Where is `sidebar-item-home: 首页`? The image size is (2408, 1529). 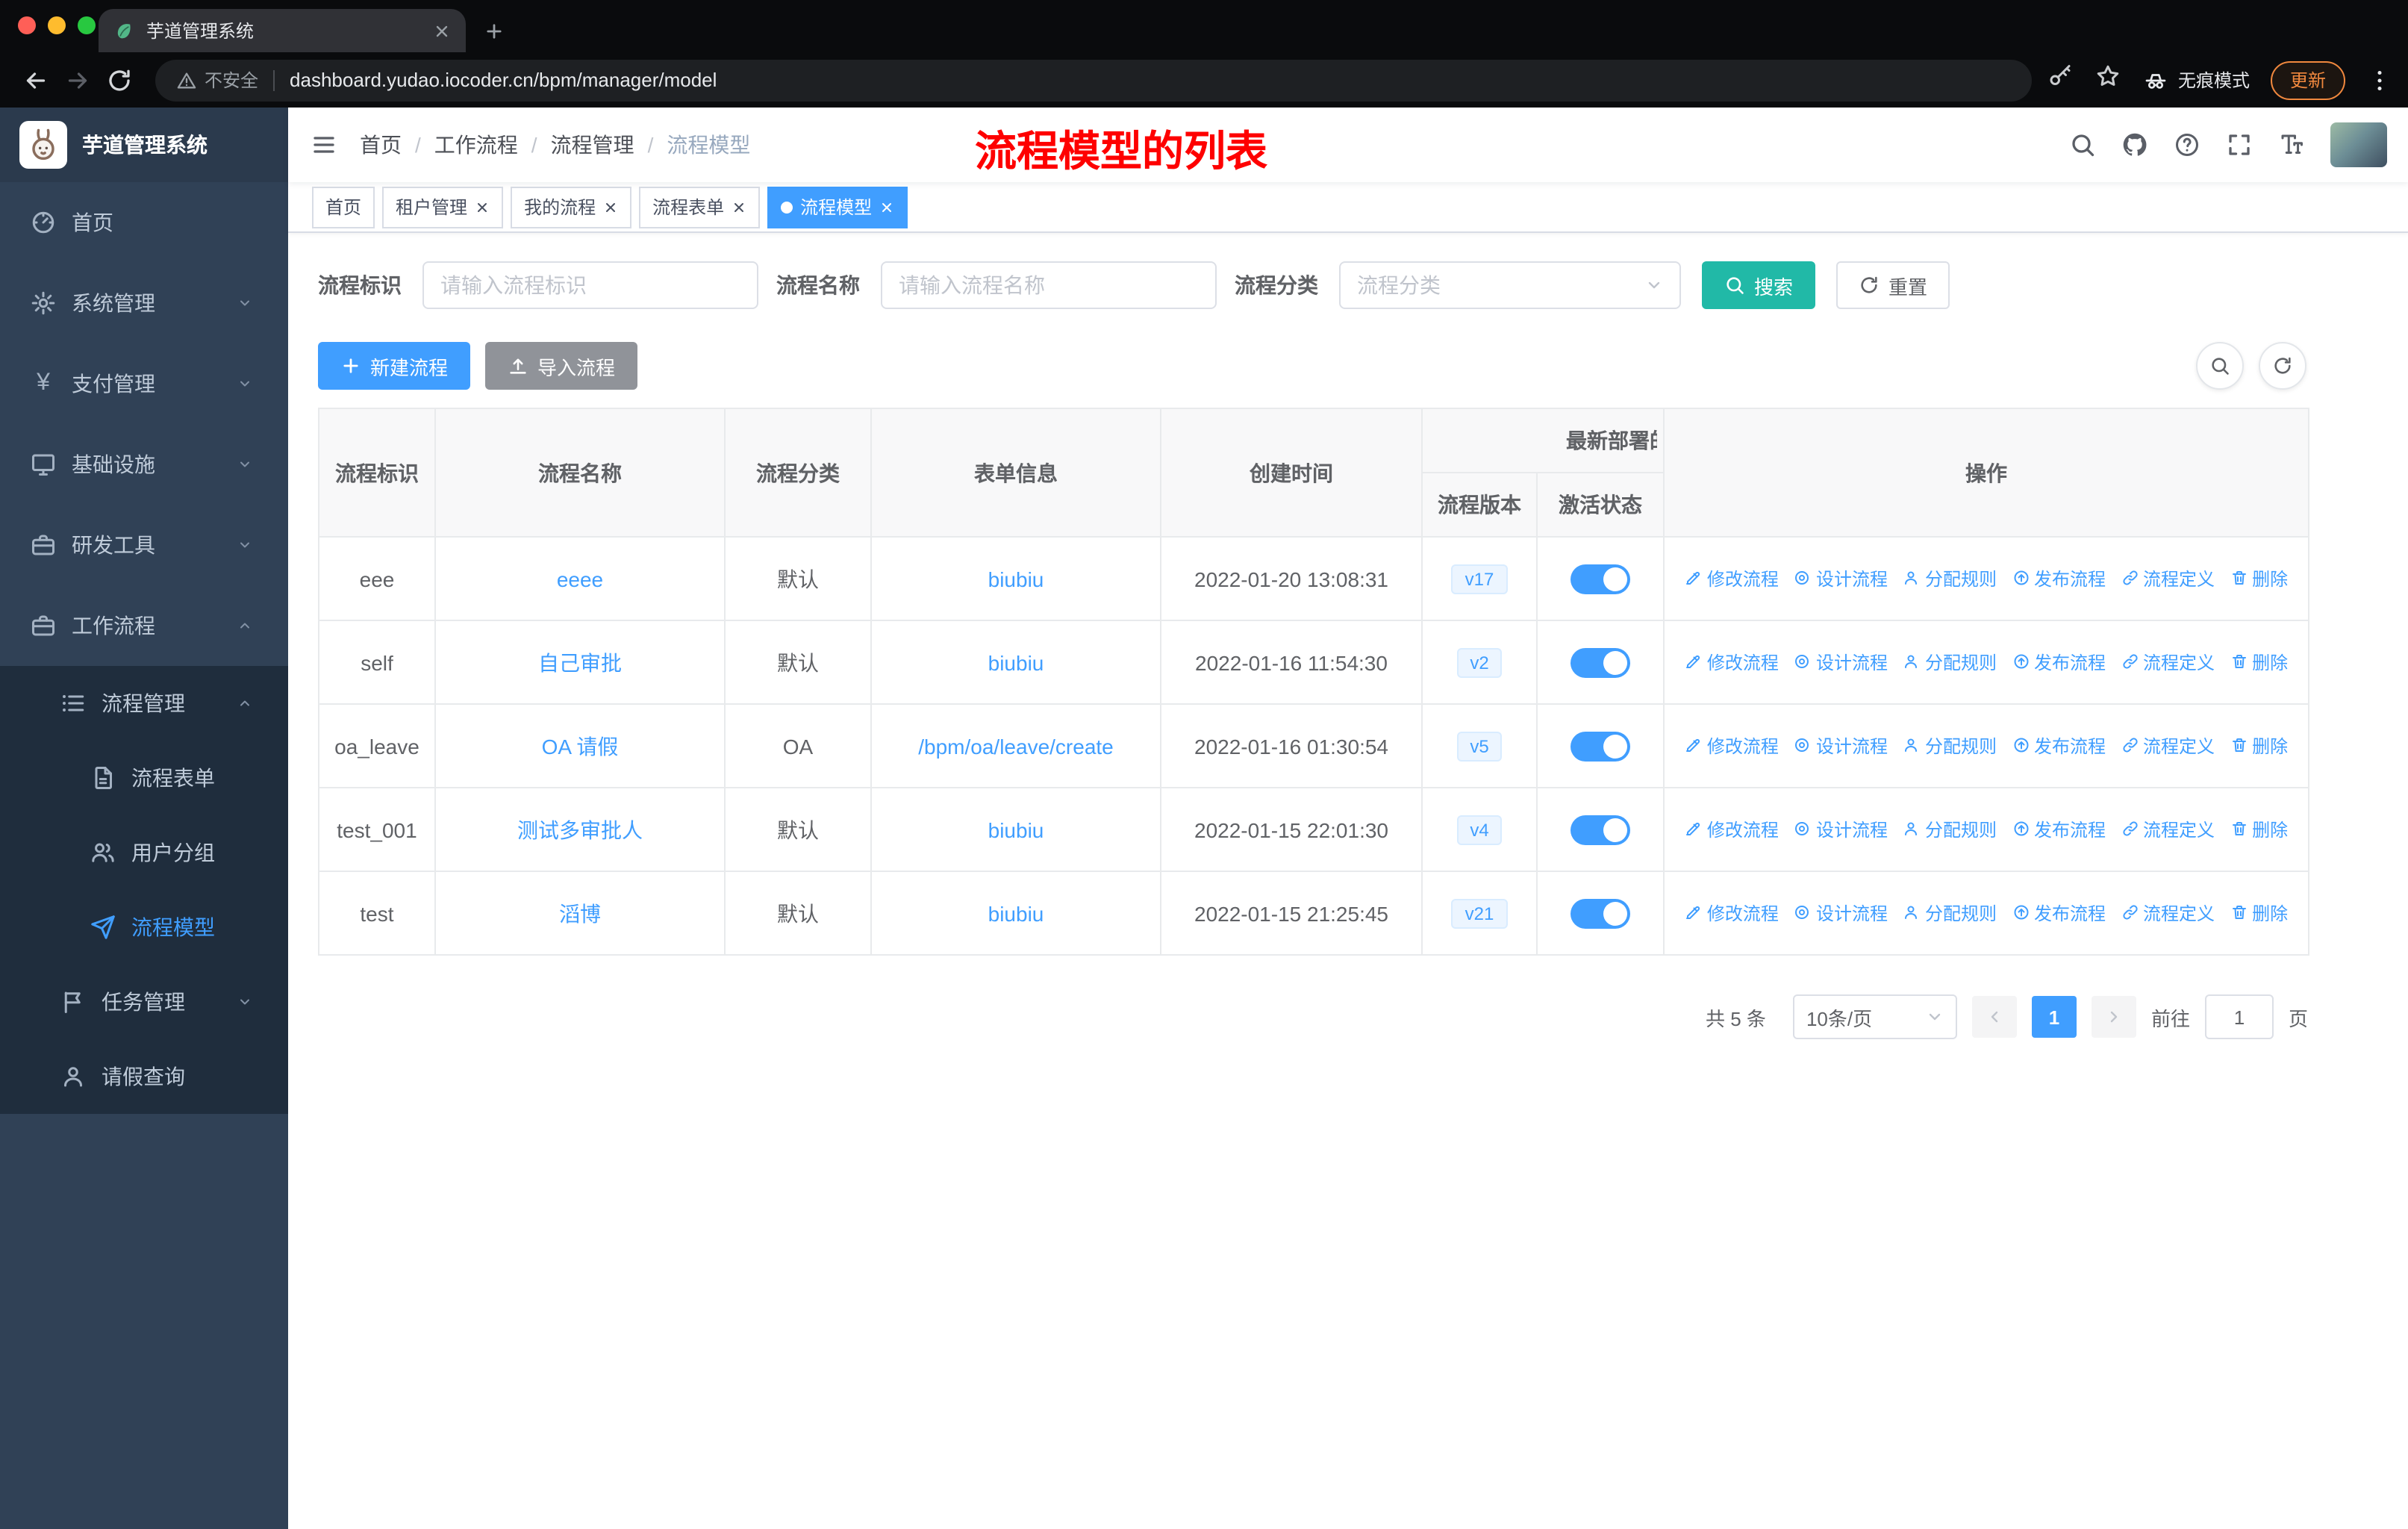
sidebar-item-home: 首页 is located at coordinates (144, 223).